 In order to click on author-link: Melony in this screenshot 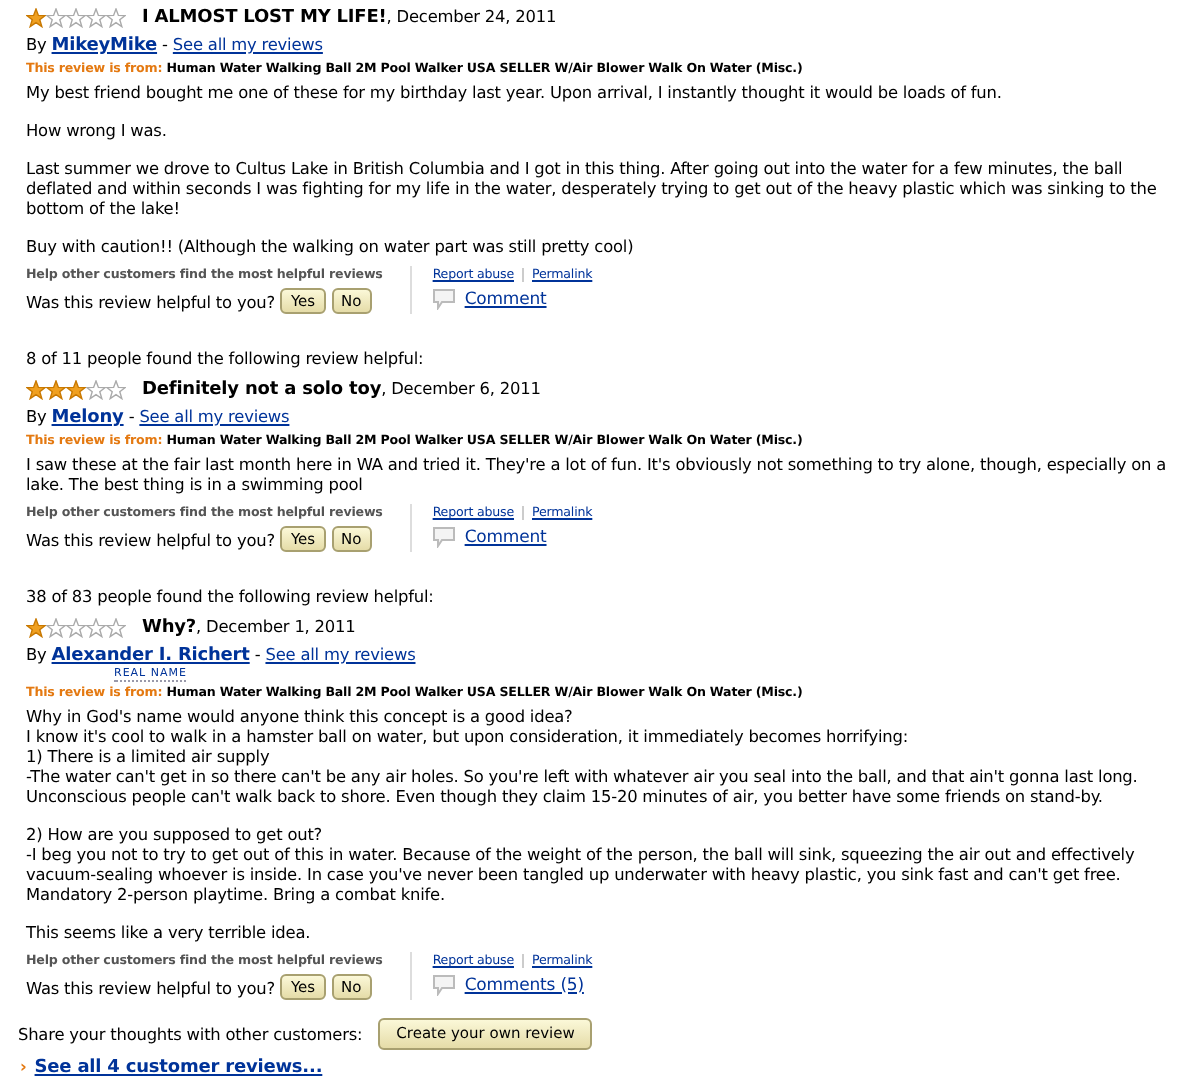, I will do `click(87, 418)`.